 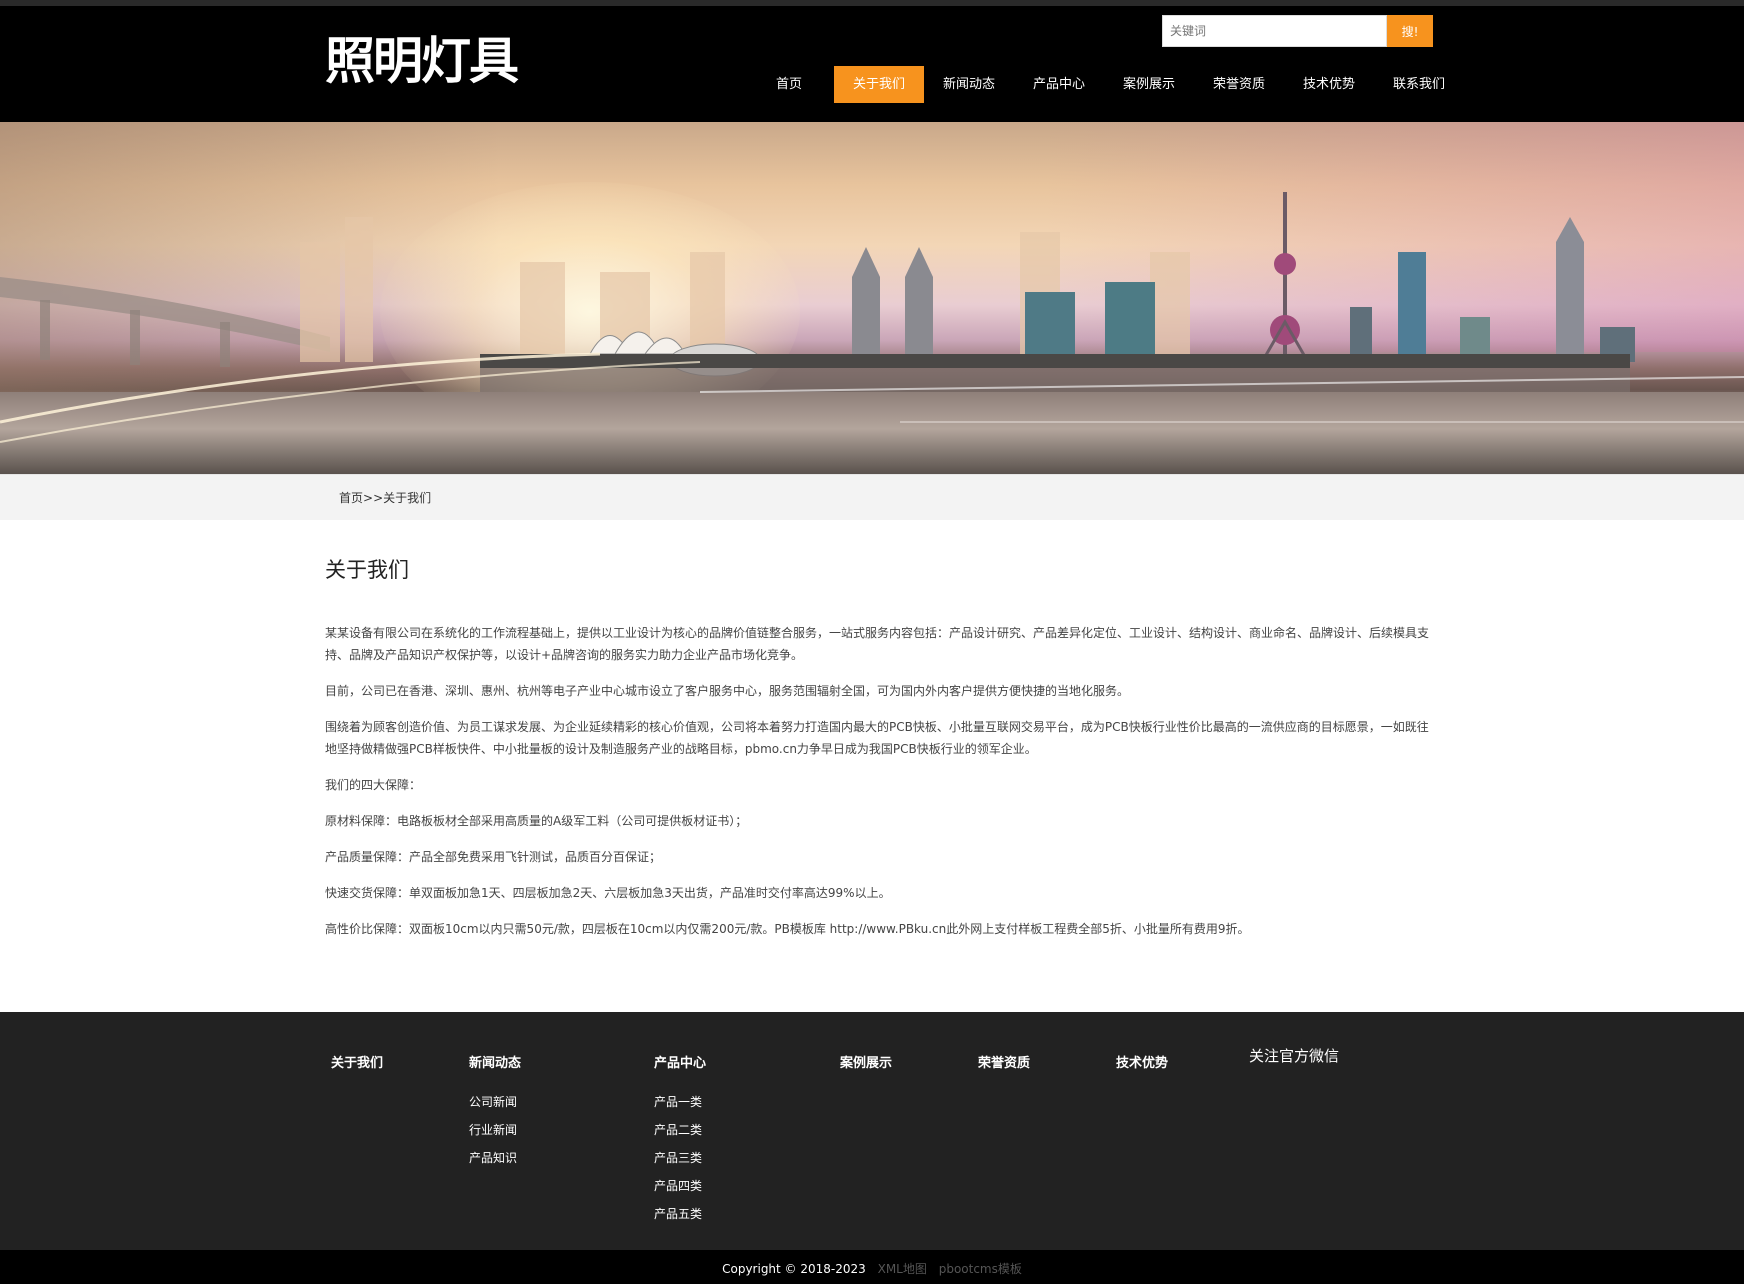 I want to click on guarantee-quality: 产品质量保障：产品全部免费采用飞针测试，品质百分百保证；, so click(x=493, y=857).